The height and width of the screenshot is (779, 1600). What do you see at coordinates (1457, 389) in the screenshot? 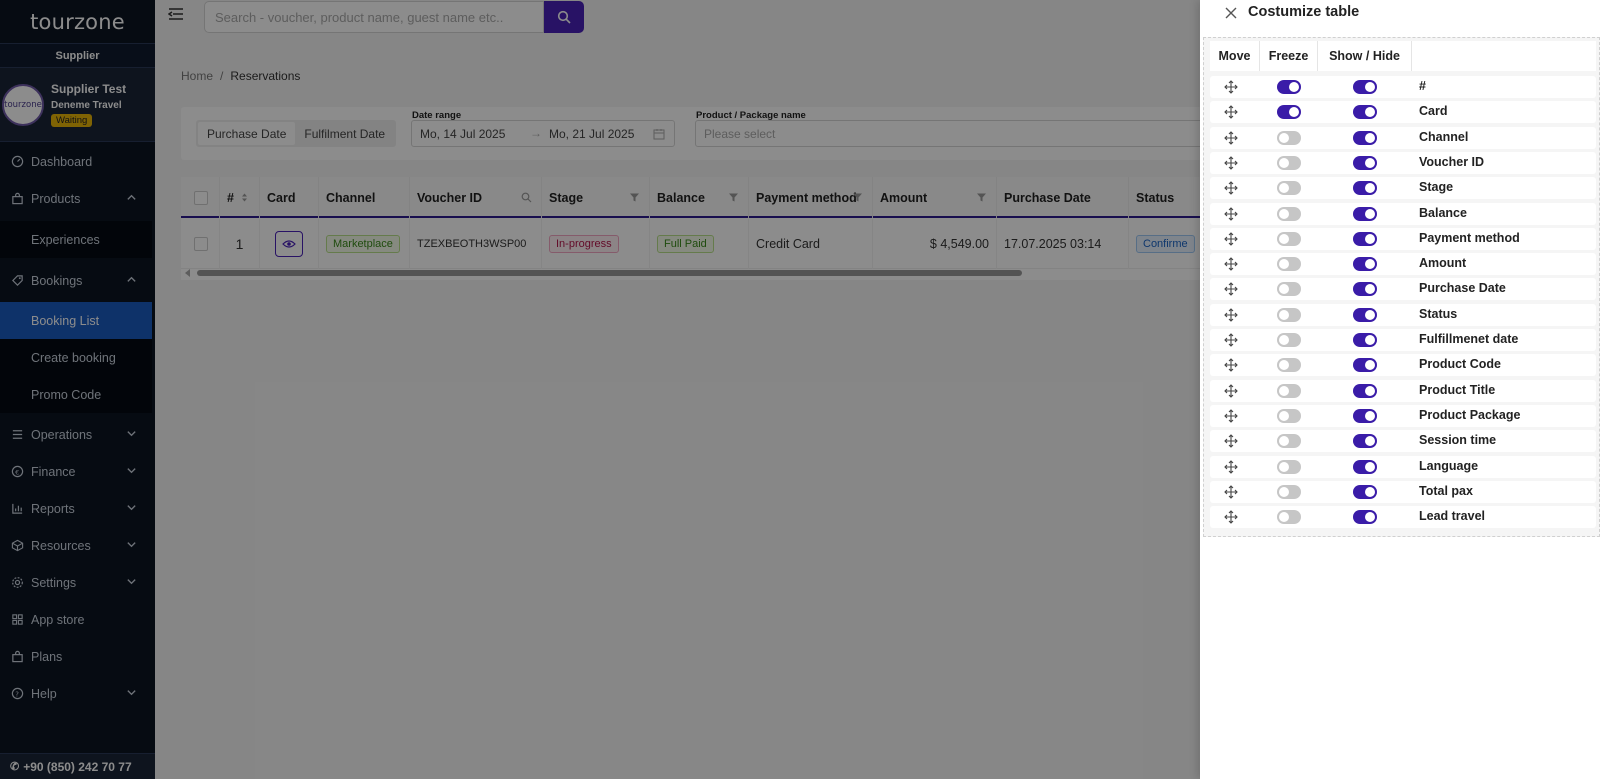
I see `column-label: Product Title` at bounding box center [1457, 389].